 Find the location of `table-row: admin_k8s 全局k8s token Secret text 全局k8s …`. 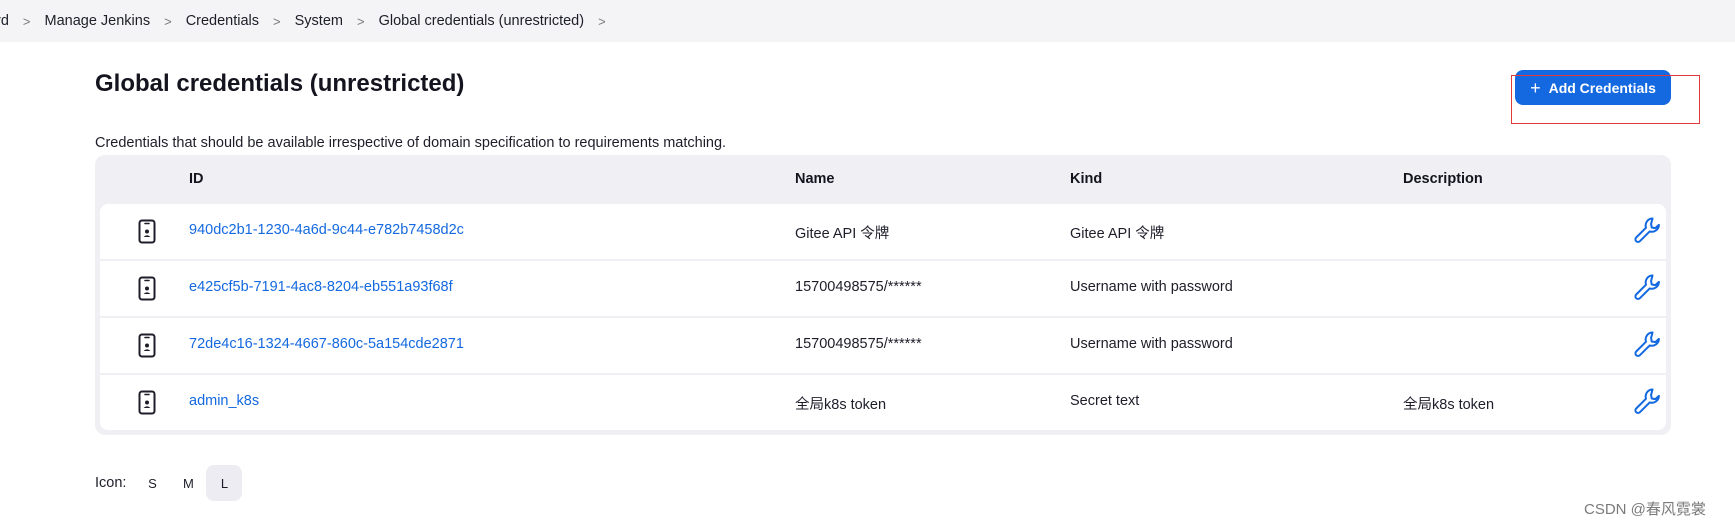

table-row: admin_k8s 全局k8s token Secret text 全局k8s … is located at coordinates (883, 402).